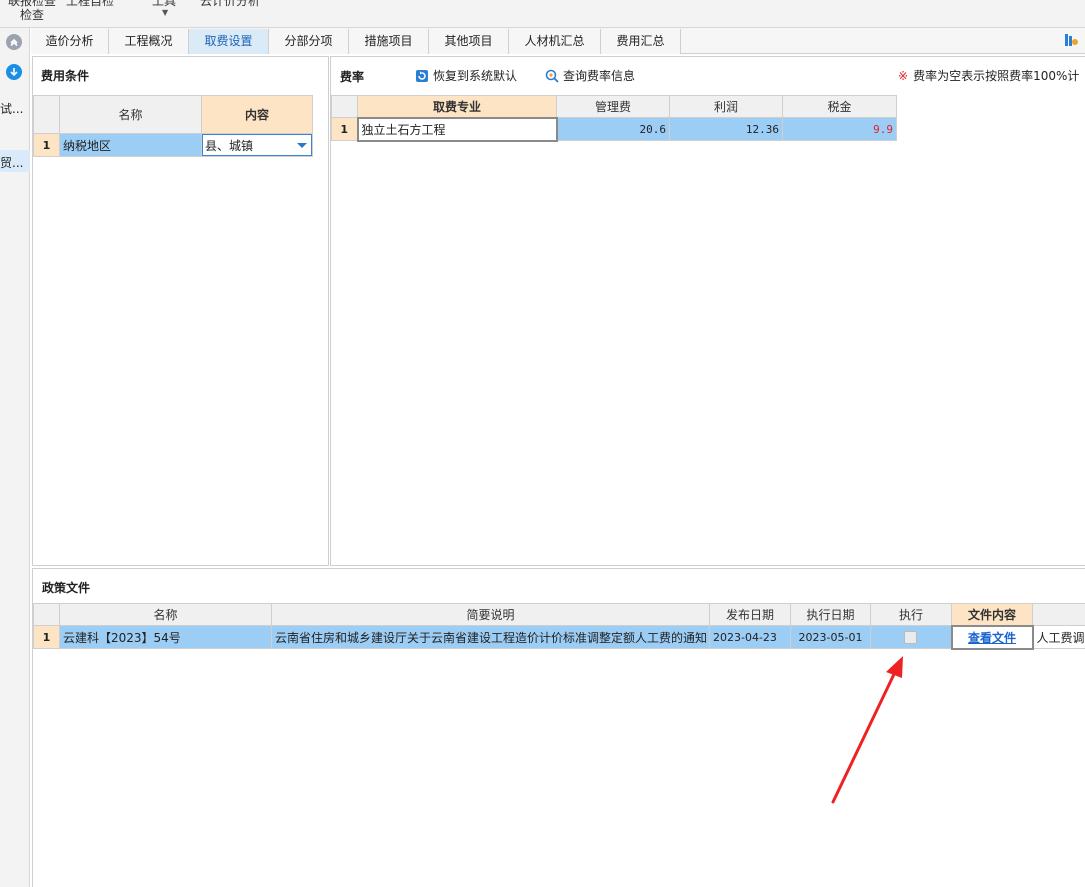 The image size is (1085, 887). Describe the element at coordinates (65, 76) in the screenshot. I see `fee-conditions-title: 费用条件` at that location.